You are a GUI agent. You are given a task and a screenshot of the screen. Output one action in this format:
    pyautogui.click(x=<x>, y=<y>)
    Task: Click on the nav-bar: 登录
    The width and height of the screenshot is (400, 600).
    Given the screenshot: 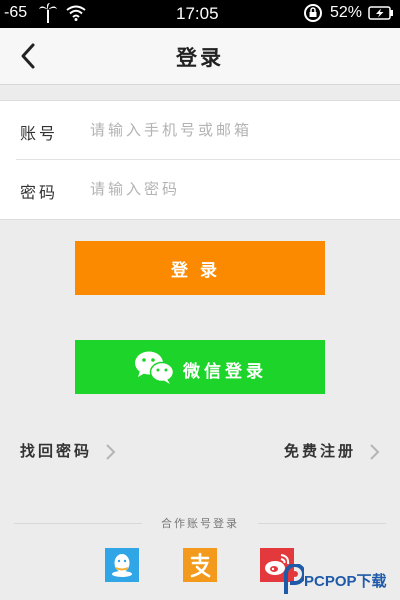 What is the action you would take?
    pyautogui.click(x=200, y=56)
    